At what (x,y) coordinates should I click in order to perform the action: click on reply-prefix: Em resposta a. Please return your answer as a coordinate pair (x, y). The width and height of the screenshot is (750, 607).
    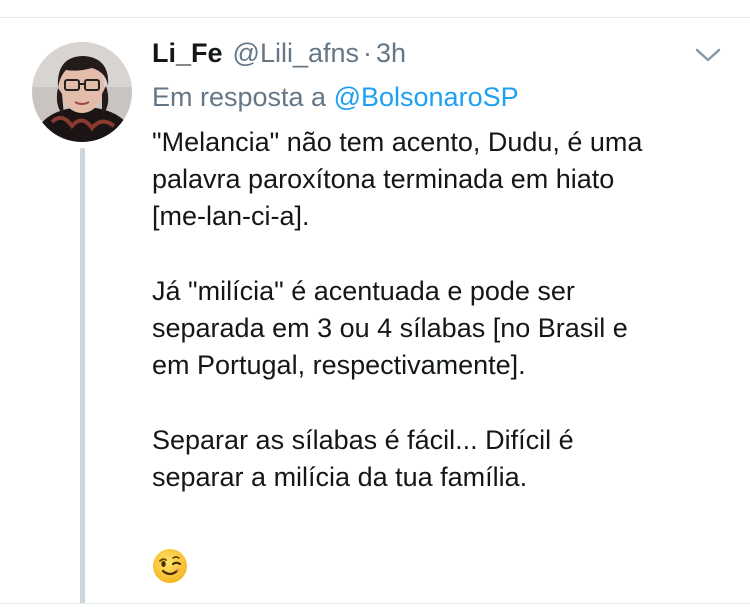
    Looking at the image, I should click on (239, 97).